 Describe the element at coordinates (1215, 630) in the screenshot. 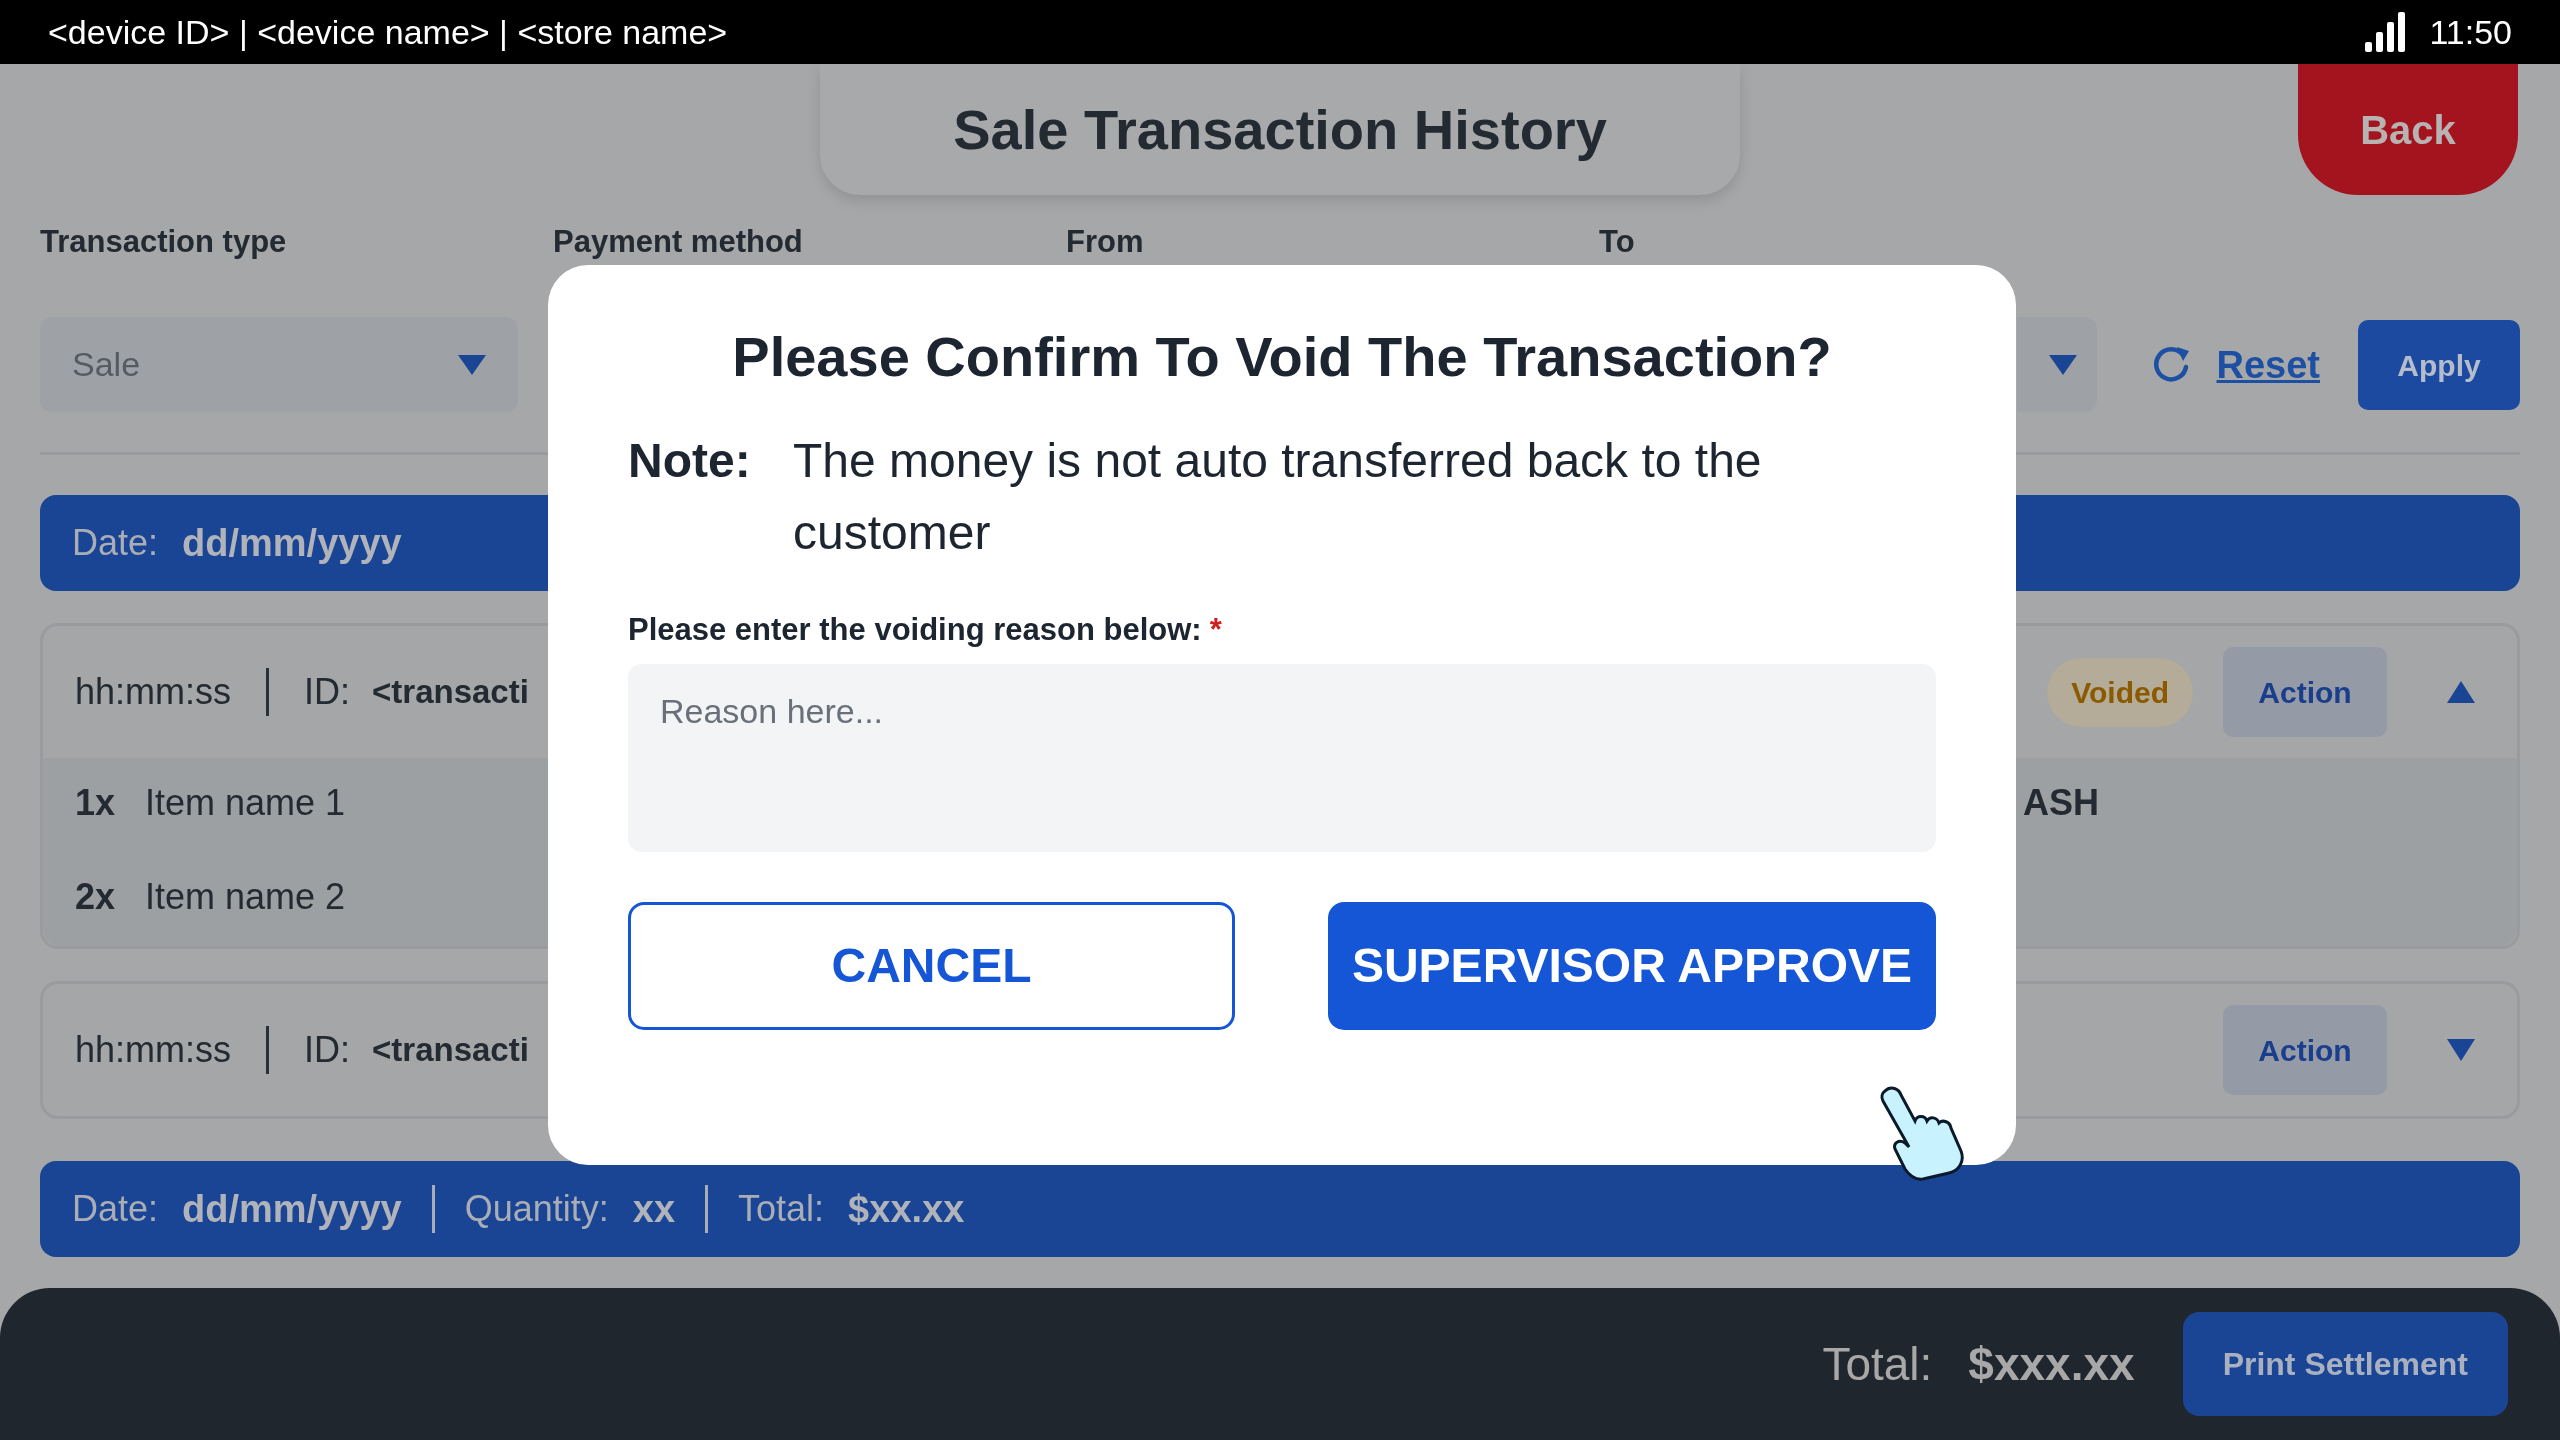

I see `required-mark: *` at that location.